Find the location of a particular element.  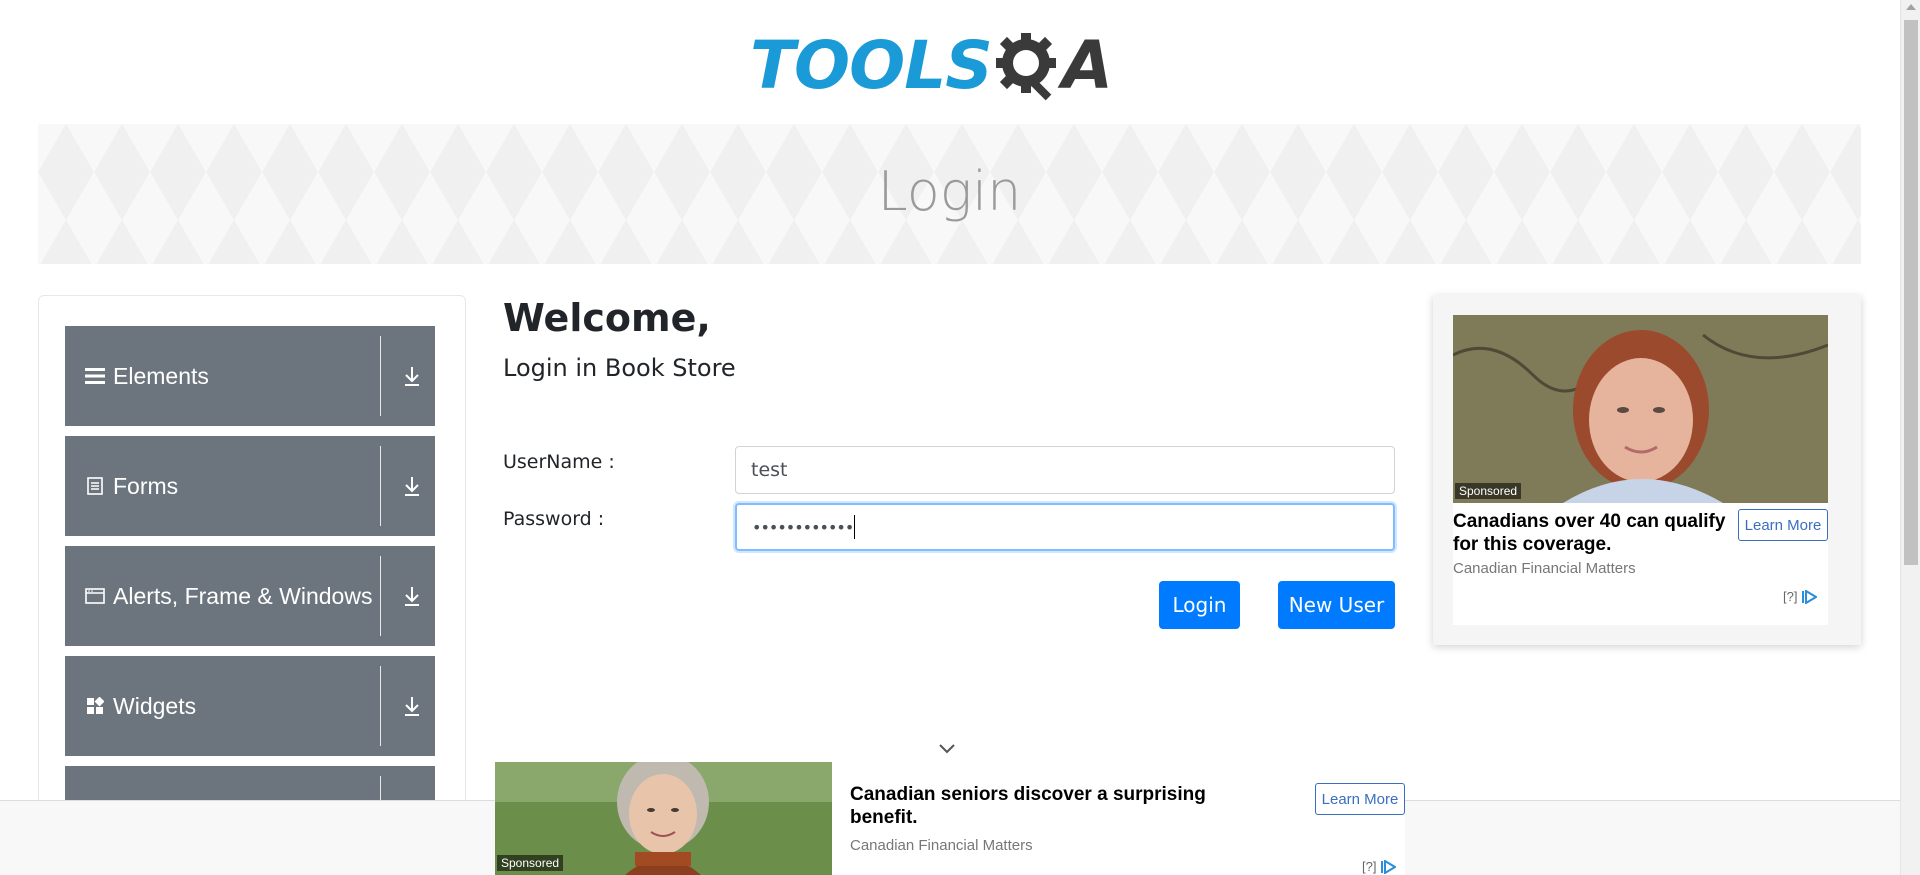

login-button: Login is located at coordinates (1199, 605).